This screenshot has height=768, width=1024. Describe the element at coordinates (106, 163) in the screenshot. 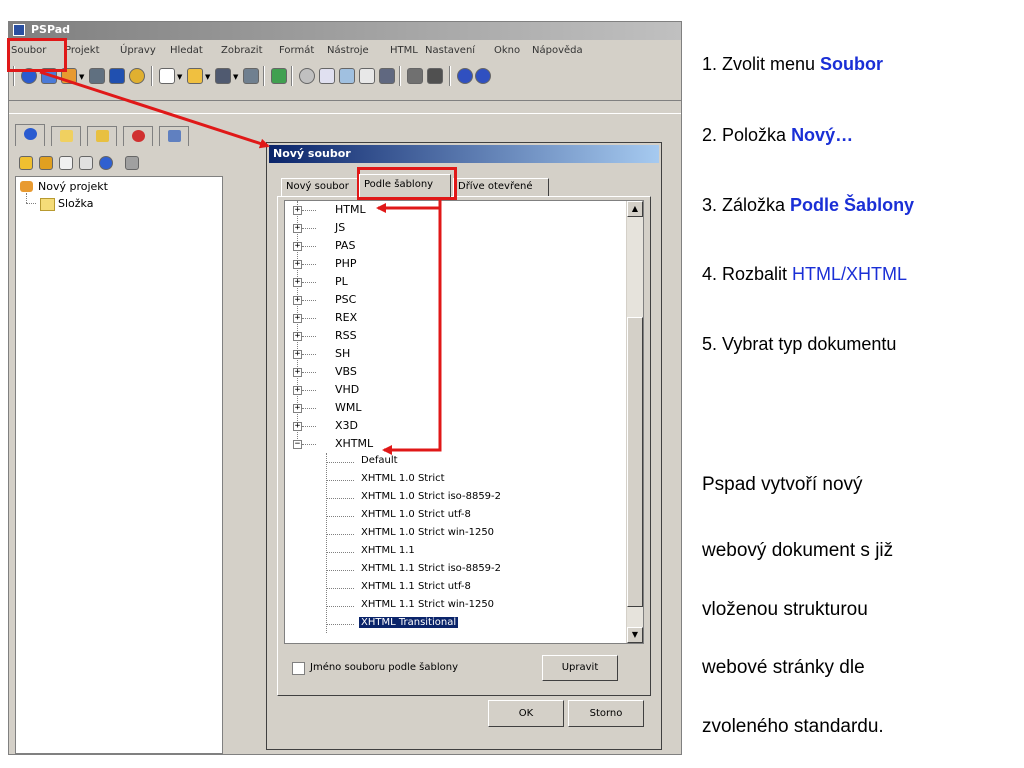

I see `info-icon` at that location.